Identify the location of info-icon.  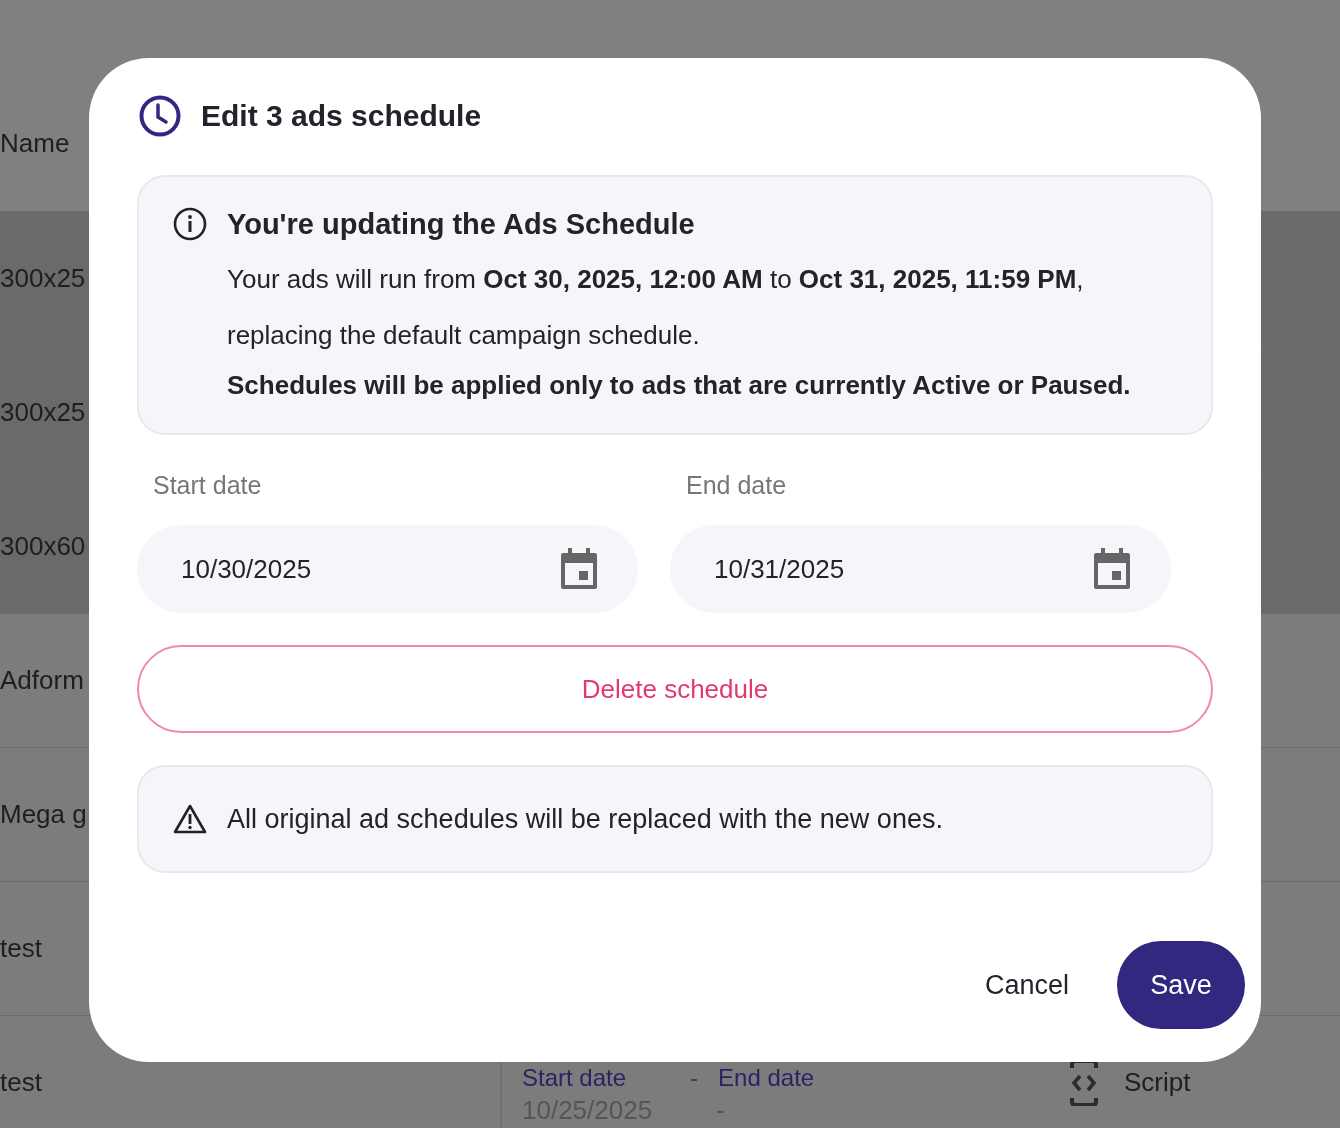
(190, 224).